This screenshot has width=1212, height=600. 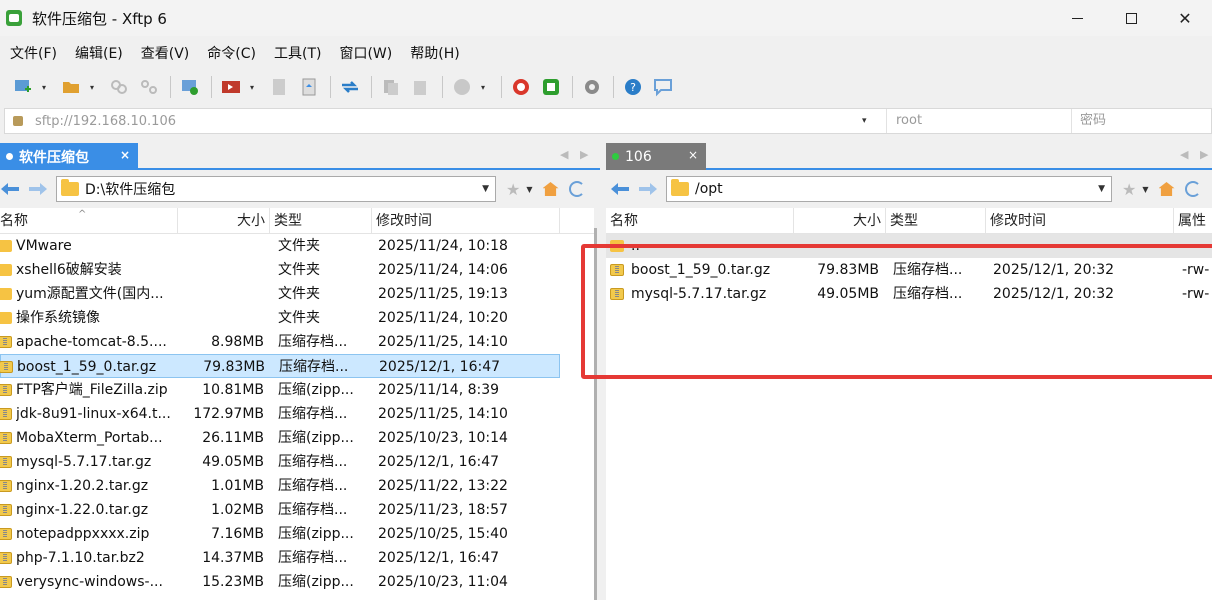 What do you see at coordinates (421, 87) in the screenshot?
I see `paste-button` at bounding box center [421, 87].